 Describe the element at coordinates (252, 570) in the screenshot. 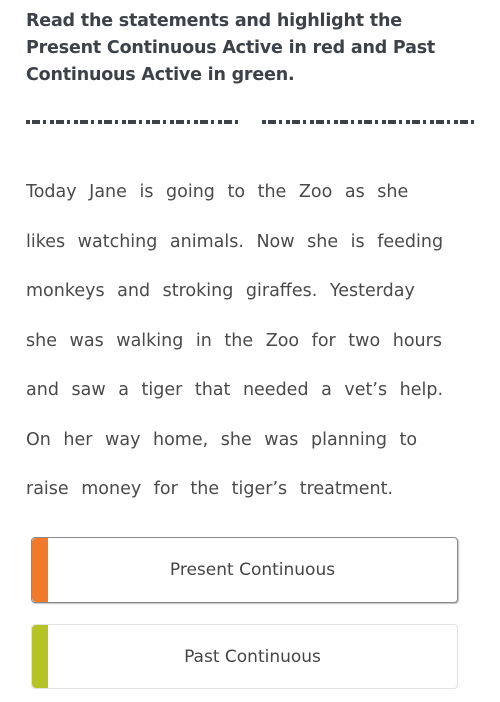

I see `present-continuous-label: Present Continuous` at that location.